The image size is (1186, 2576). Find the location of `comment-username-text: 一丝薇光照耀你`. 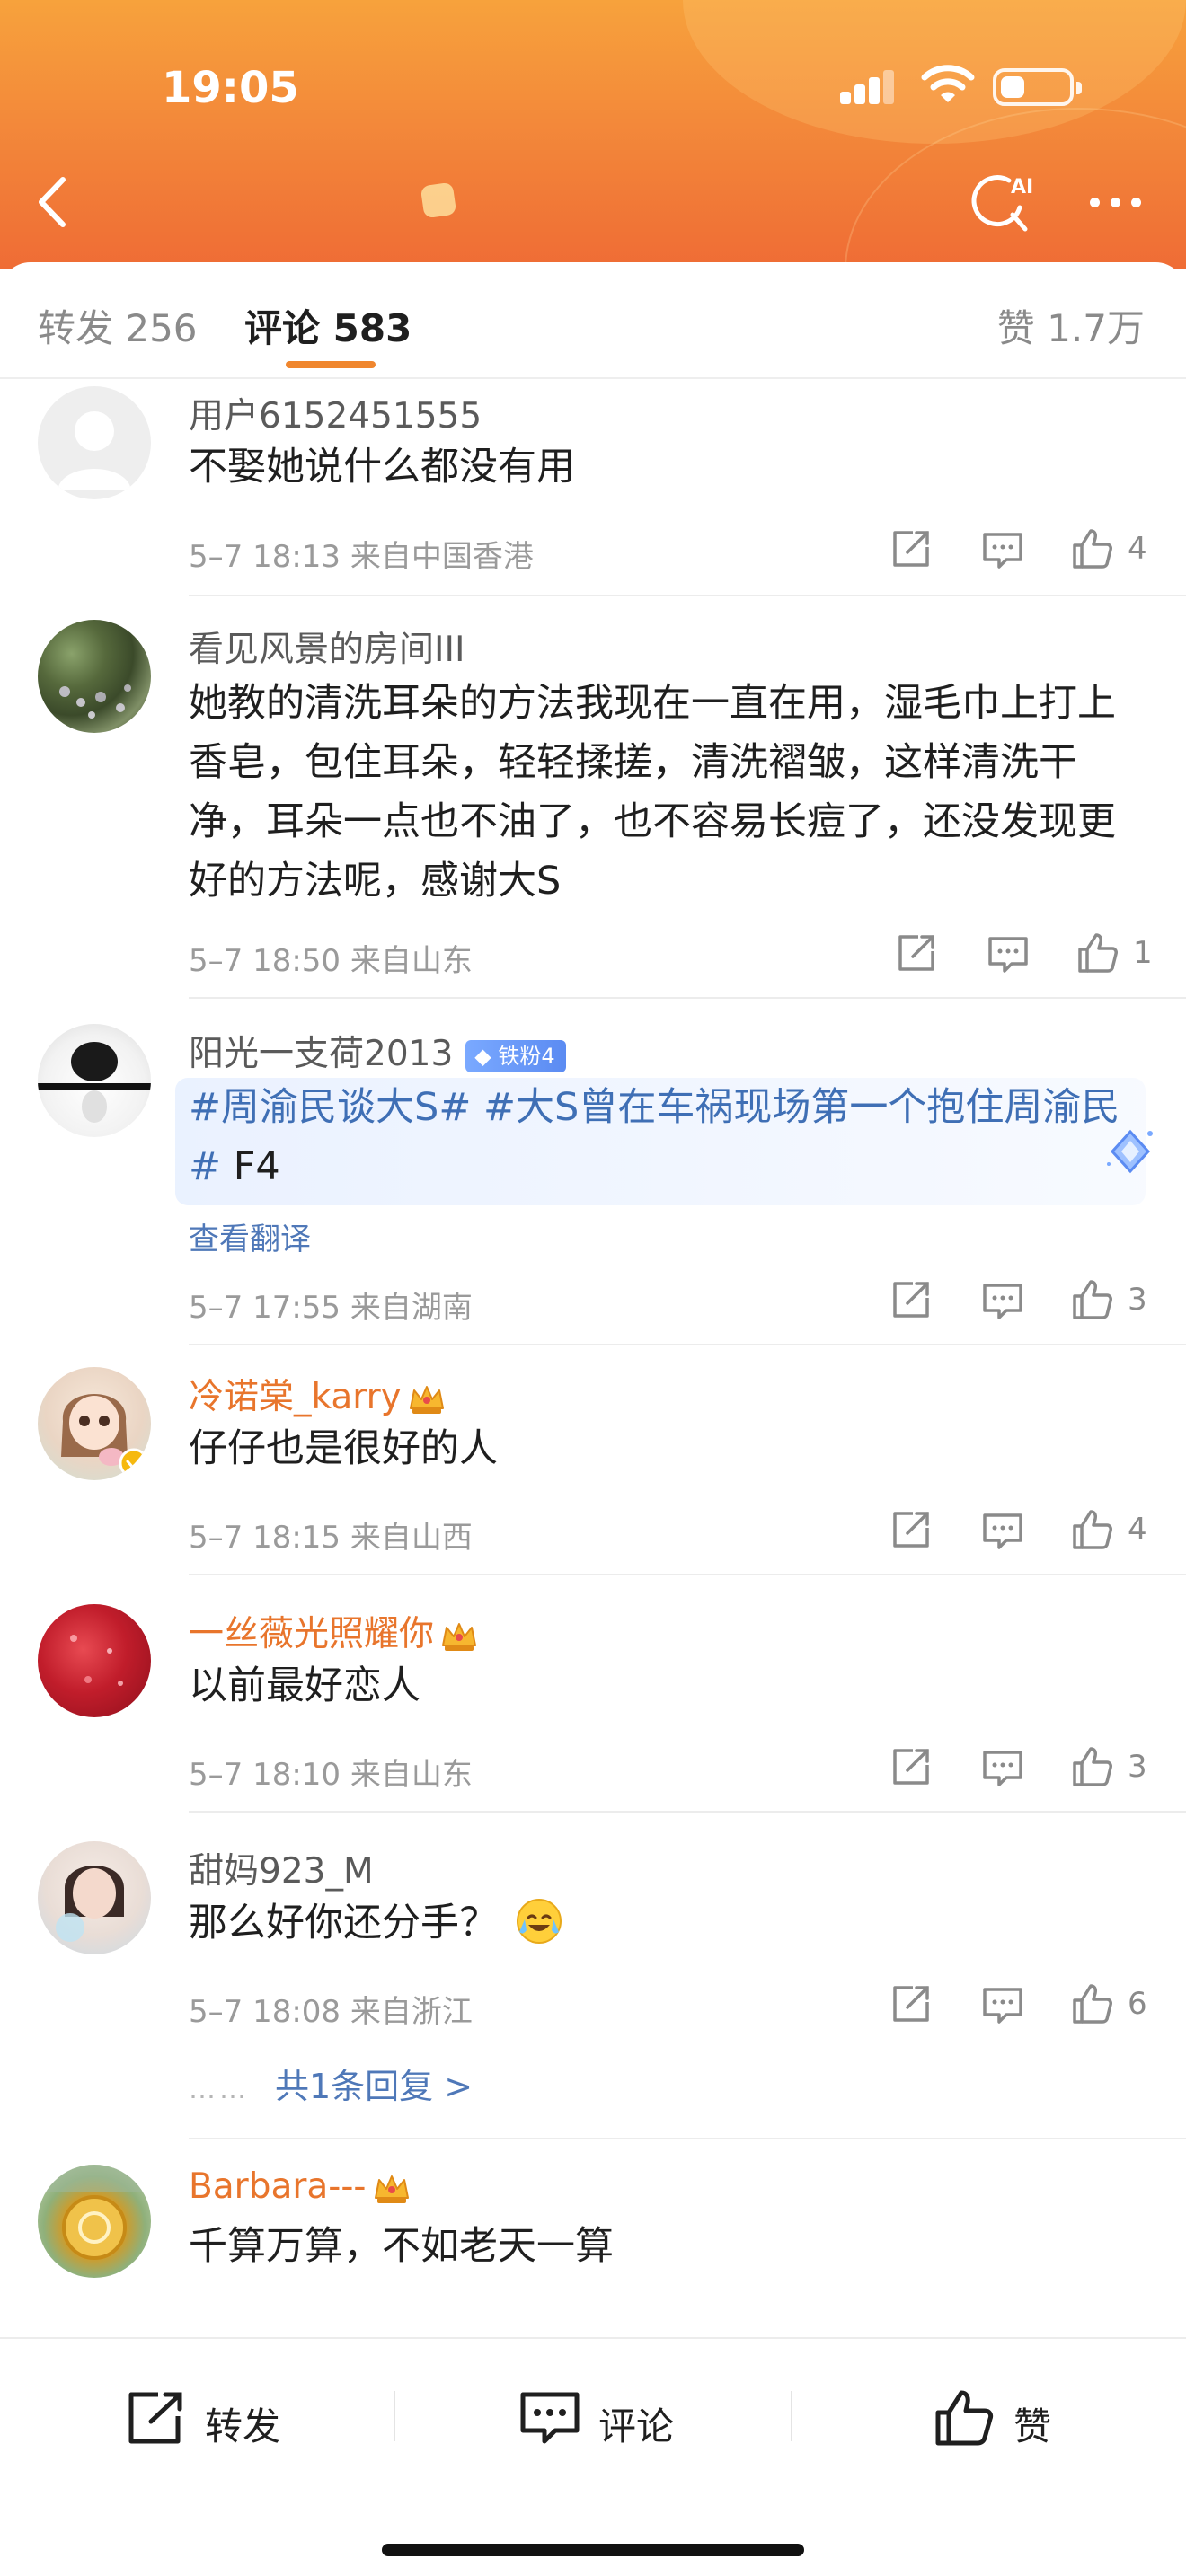

comment-username-text: 一丝薇光照耀你 is located at coordinates (311, 1634).